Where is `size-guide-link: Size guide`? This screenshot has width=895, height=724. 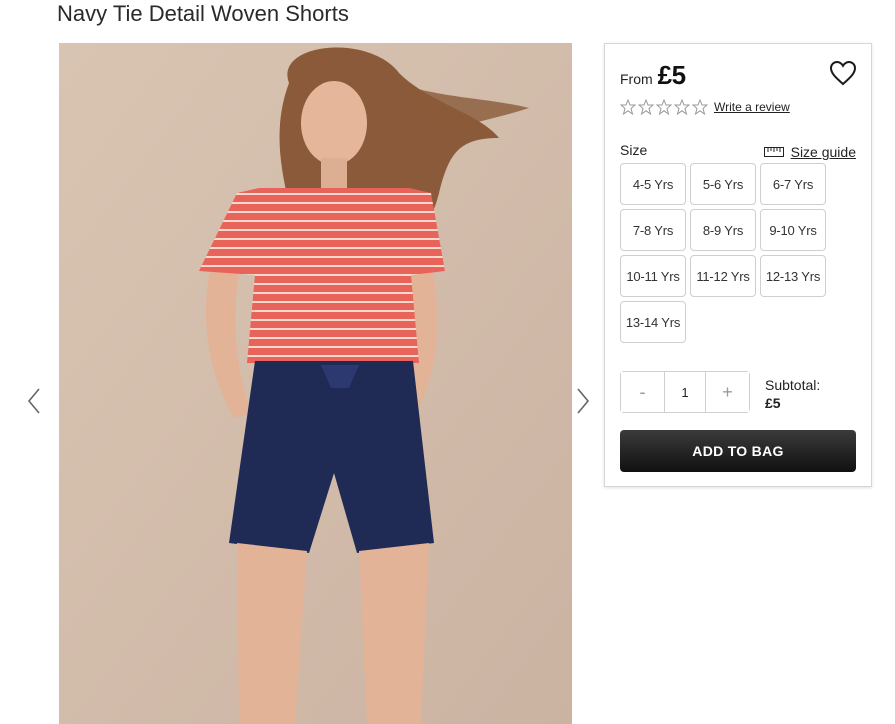
size-guide-link: Size guide is located at coordinates (809, 152).